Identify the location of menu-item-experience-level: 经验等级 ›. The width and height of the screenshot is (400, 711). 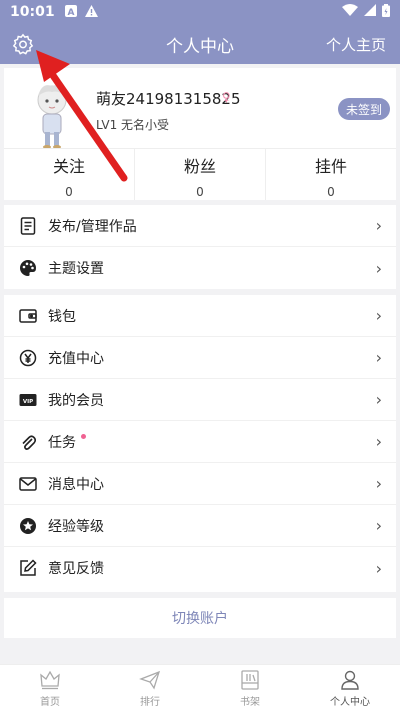
(200, 526).